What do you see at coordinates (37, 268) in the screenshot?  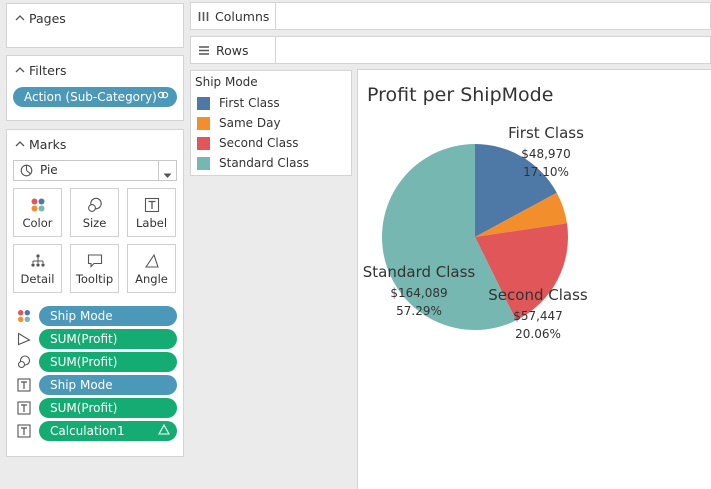 I see `detail-button: Detail` at bounding box center [37, 268].